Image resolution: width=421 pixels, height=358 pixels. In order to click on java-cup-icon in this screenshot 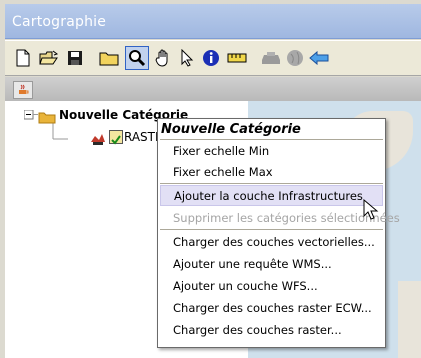, I will do `click(23, 90)`.